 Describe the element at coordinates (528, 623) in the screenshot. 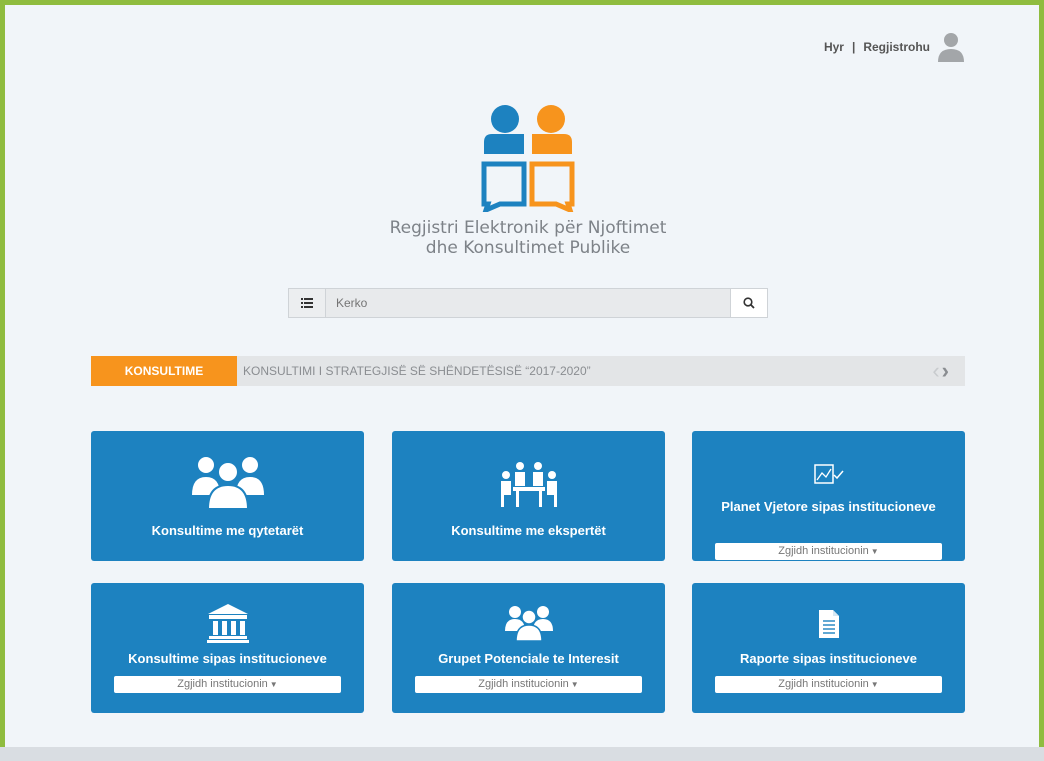

I see `interest-groups-icon` at that location.